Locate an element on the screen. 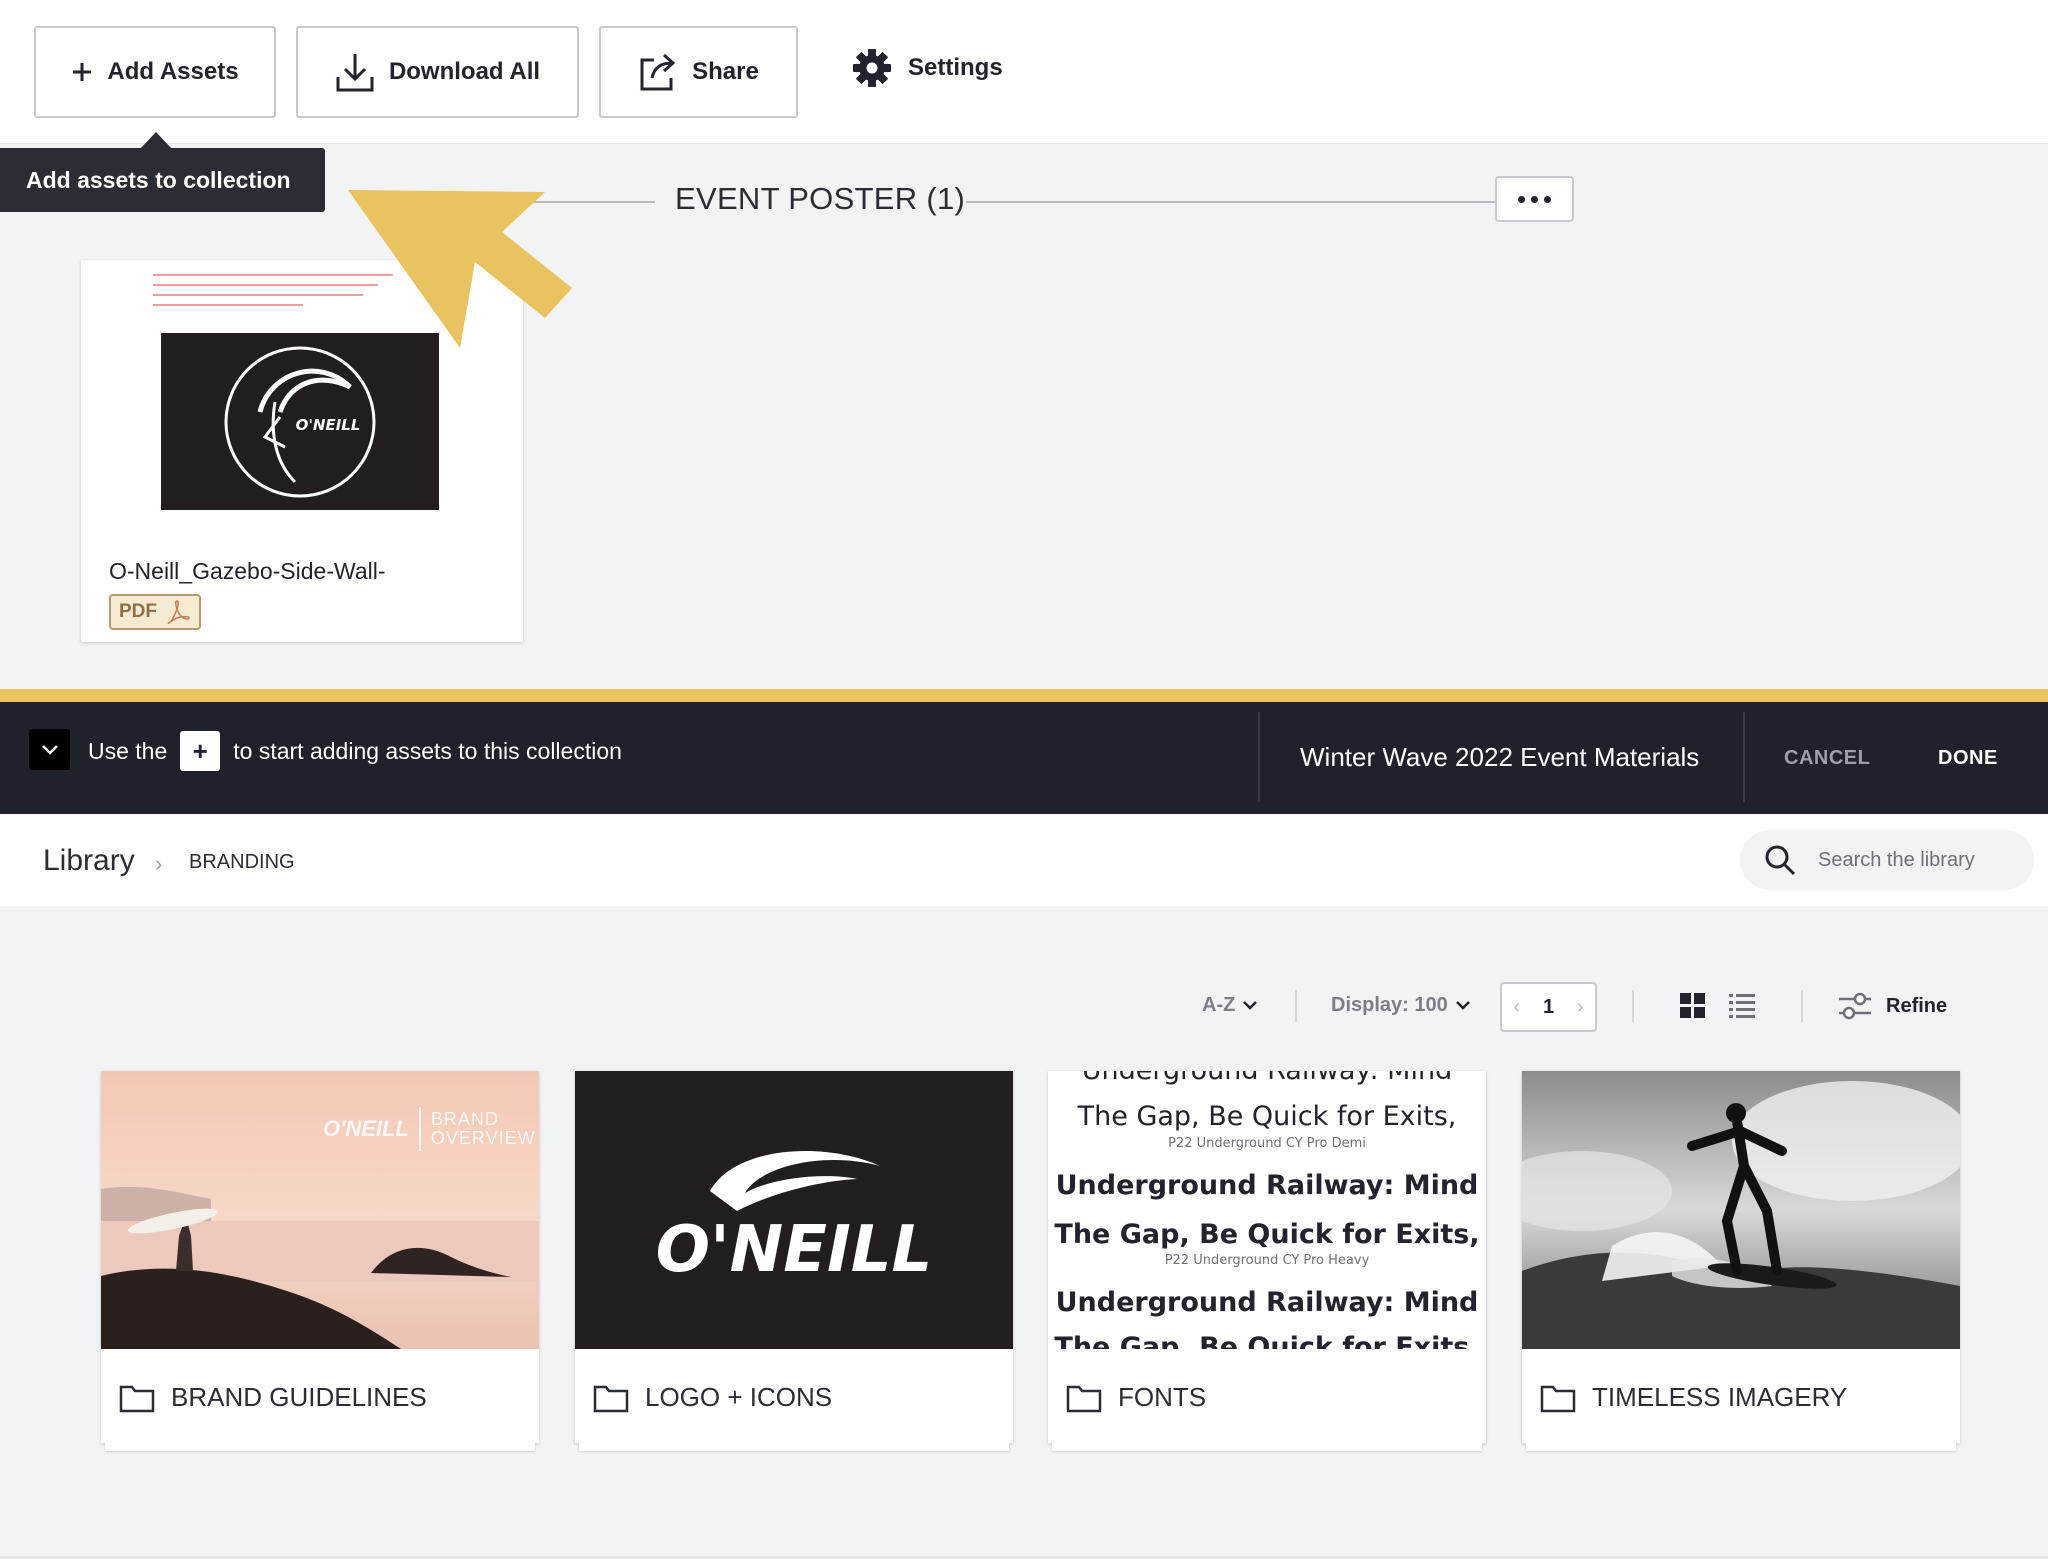 The width and height of the screenshot is (2048, 1559). asset-name: O-Neill_Gazebo-Side-Wall- is located at coordinates (247, 571).